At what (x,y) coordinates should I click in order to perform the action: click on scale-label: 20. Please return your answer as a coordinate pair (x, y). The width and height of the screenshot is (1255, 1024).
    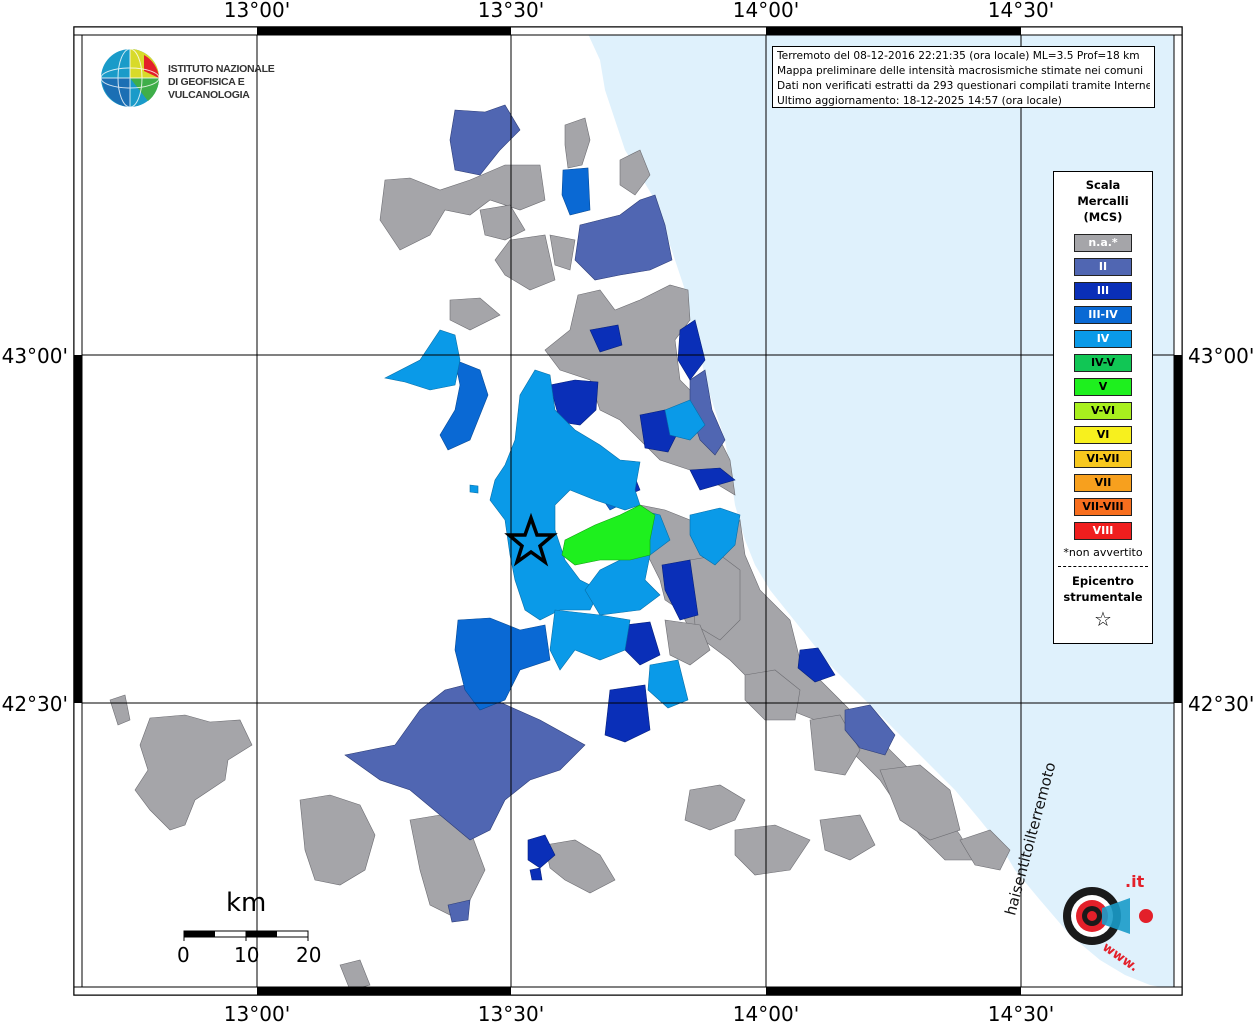
    Looking at the image, I should click on (309, 955).